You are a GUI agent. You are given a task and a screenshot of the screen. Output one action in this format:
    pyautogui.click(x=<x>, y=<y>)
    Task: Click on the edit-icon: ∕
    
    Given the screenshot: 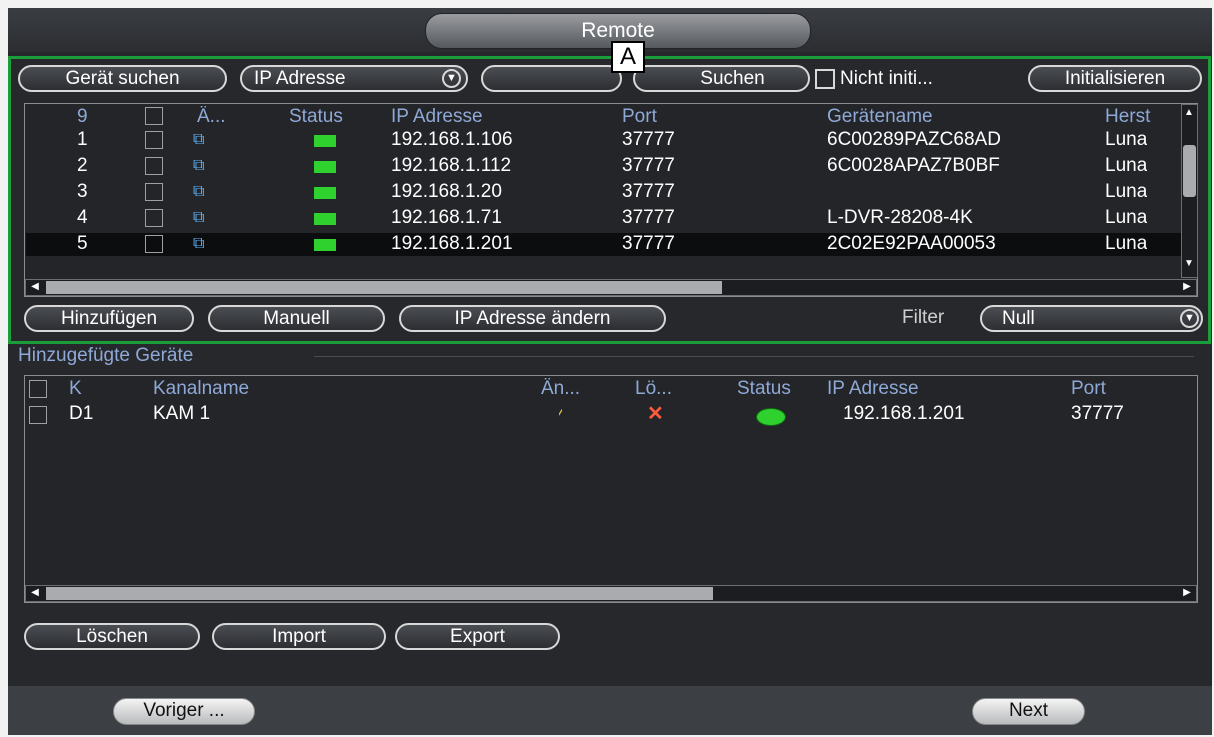 What is the action you would take?
    pyautogui.click(x=560, y=414)
    